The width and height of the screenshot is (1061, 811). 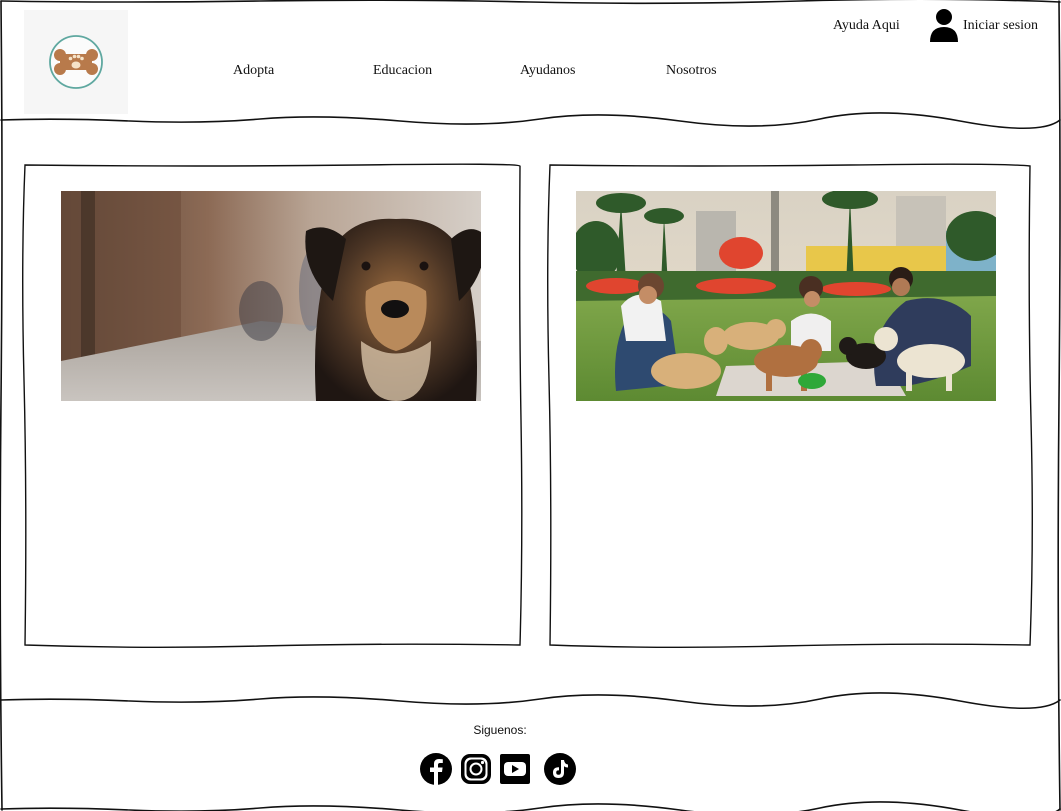 What do you see at coordinates (1000, 26) in the screenshot?
I see `login-link: Iniciar sesion` at bounding box center [1000, 26].